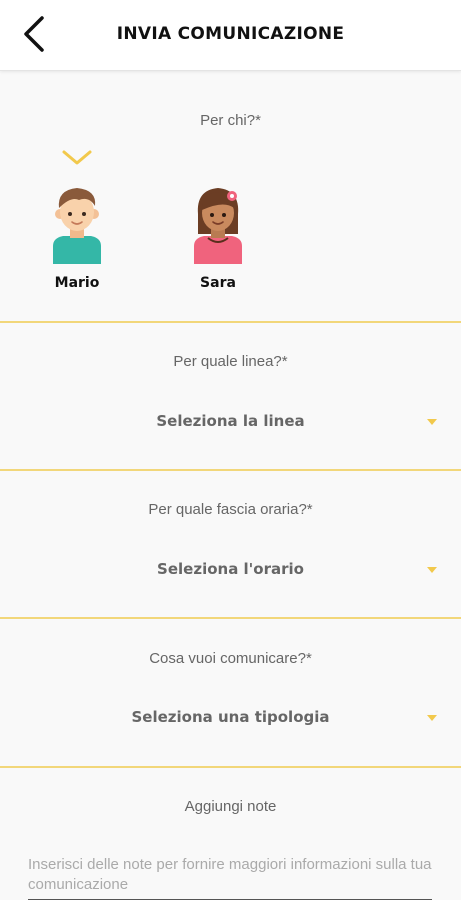 The image size is (461, 900). I want to click on line-select-label: Seleziona la linea, so click(230, 421).